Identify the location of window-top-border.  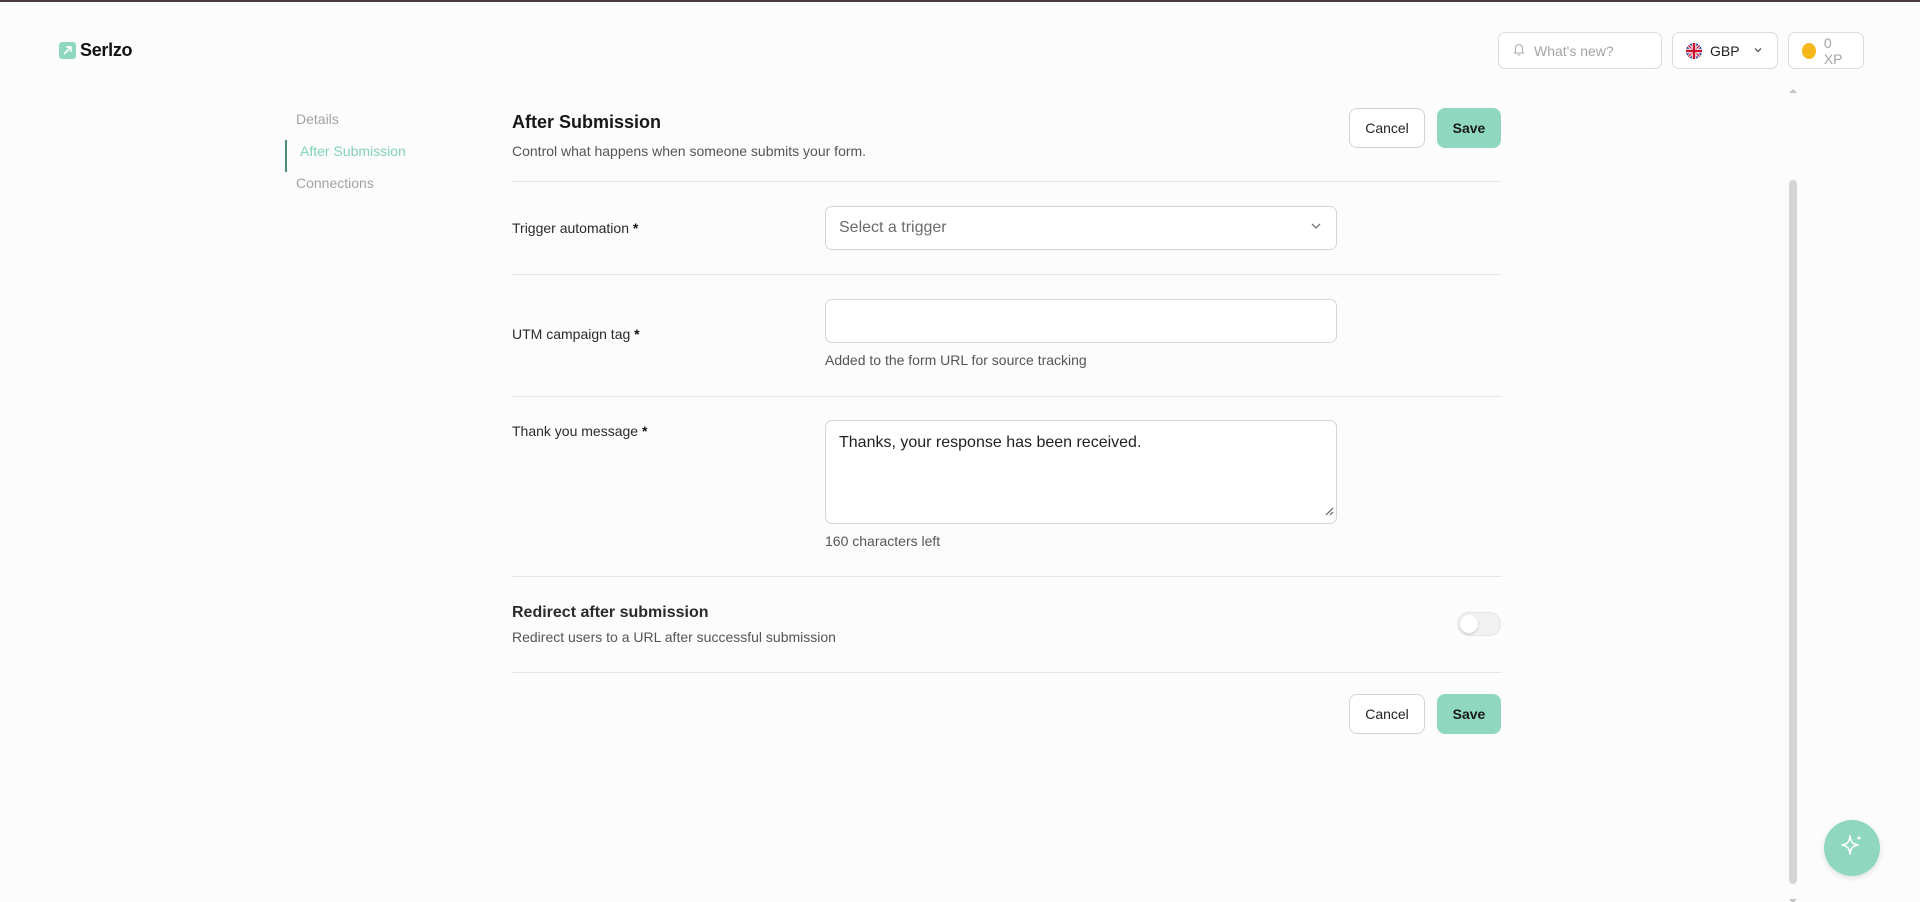
(960, 1).